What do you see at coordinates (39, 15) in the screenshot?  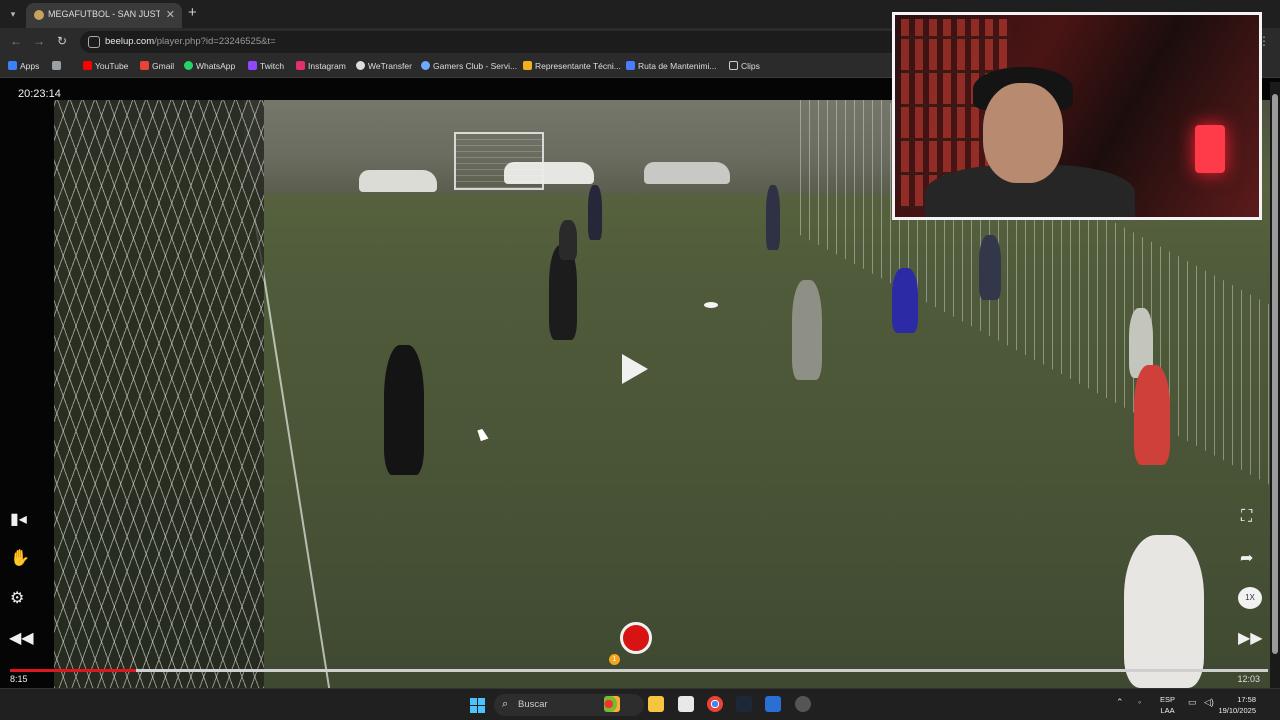 I see `site-favicon-icon` at bounding box center [39, 15].